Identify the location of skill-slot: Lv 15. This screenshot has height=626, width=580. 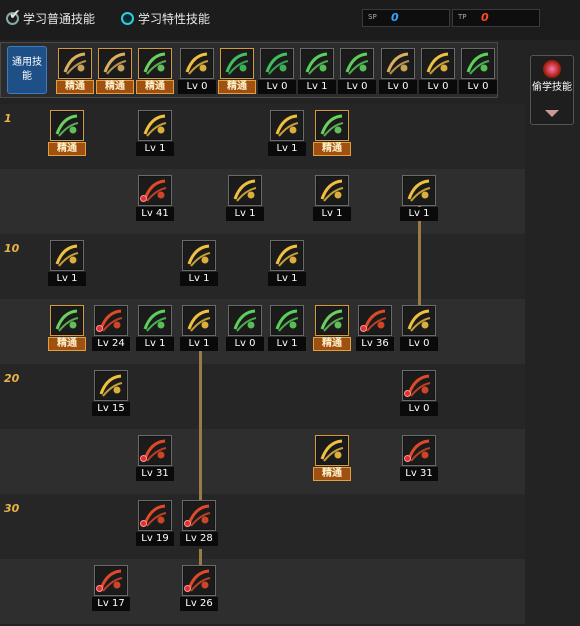
(111, 393).